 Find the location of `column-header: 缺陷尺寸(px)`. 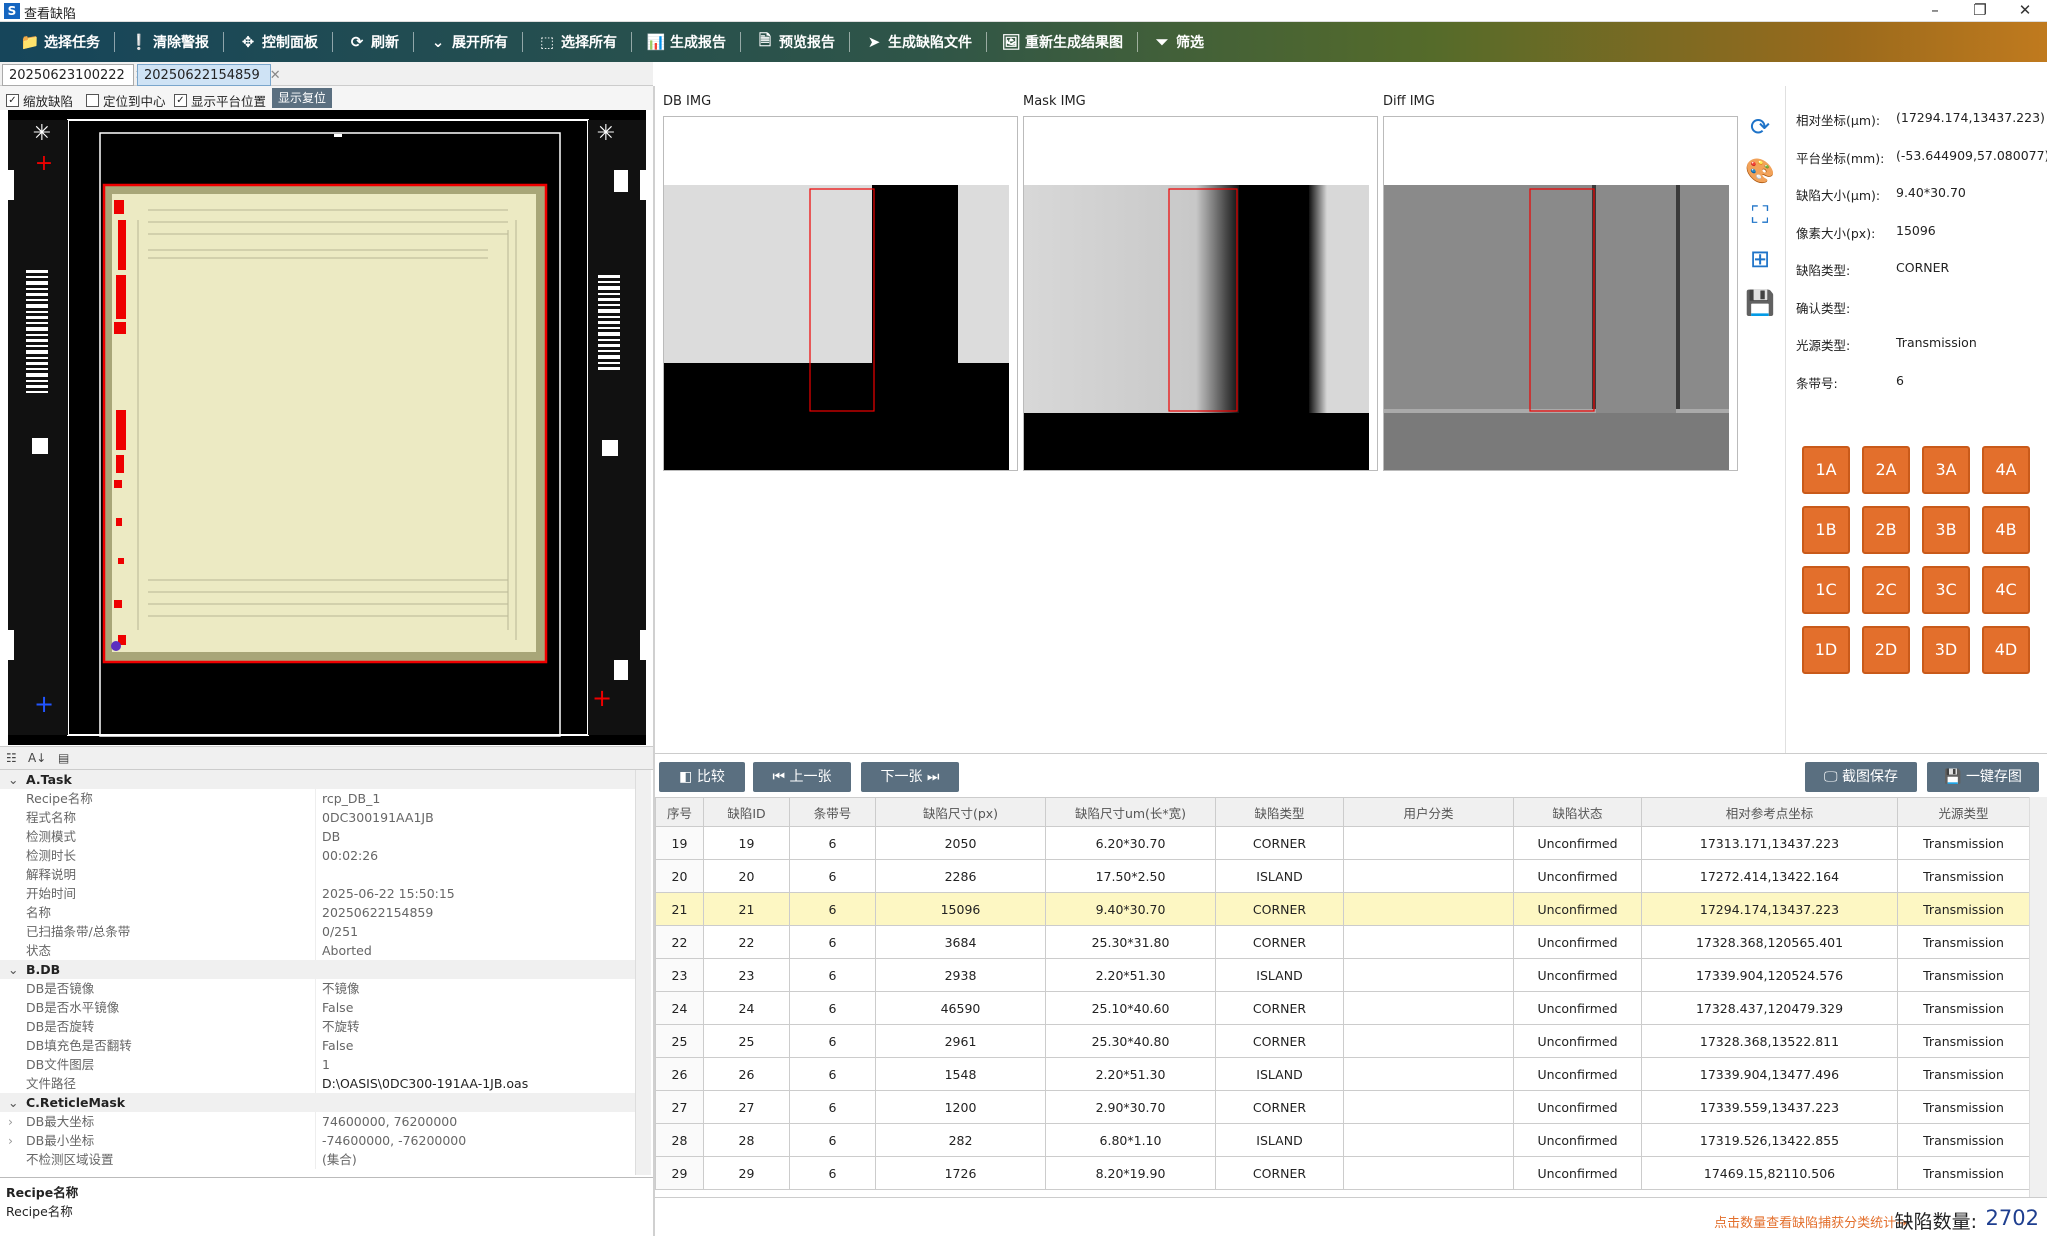

column-header: 缺陷尺寸(px) is located at coordinates (960, 812).